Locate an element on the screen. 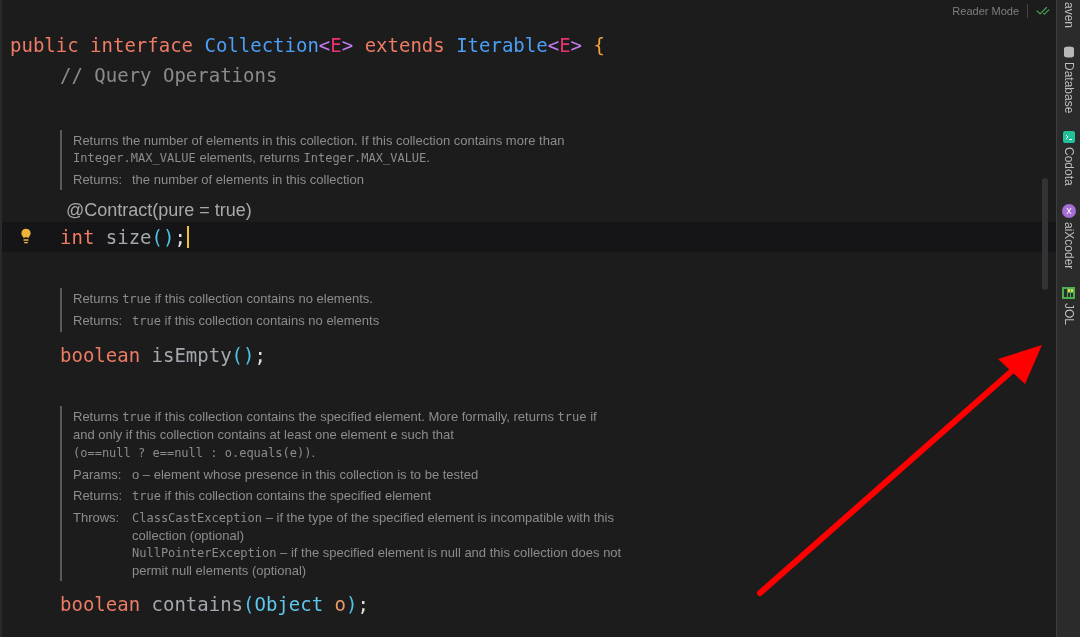 Image resolution: width=1080 pixels, height=637 pixels. doc-text: Returns true if this collection contains the specified element. More formally, returns true if is located at coordinates (335, 417).